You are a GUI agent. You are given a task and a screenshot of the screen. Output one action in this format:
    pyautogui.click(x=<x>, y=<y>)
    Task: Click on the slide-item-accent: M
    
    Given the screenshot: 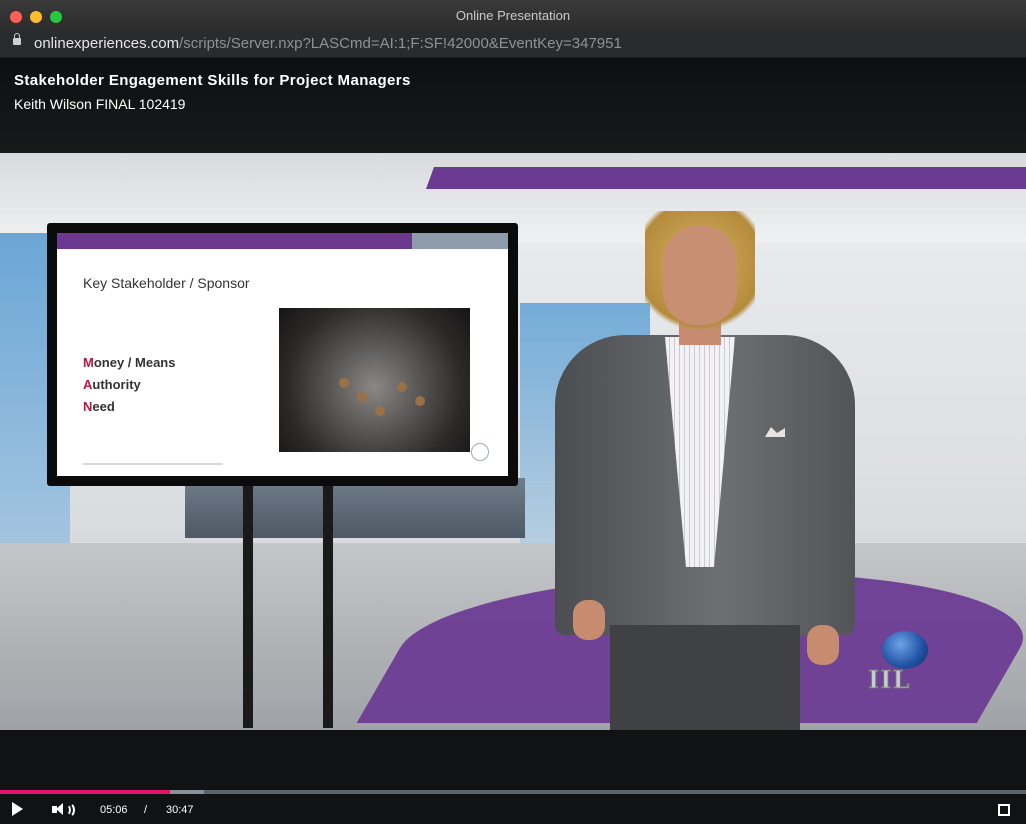 What is the action you would take?
    pyautogui.click(x=88, y=362)
    